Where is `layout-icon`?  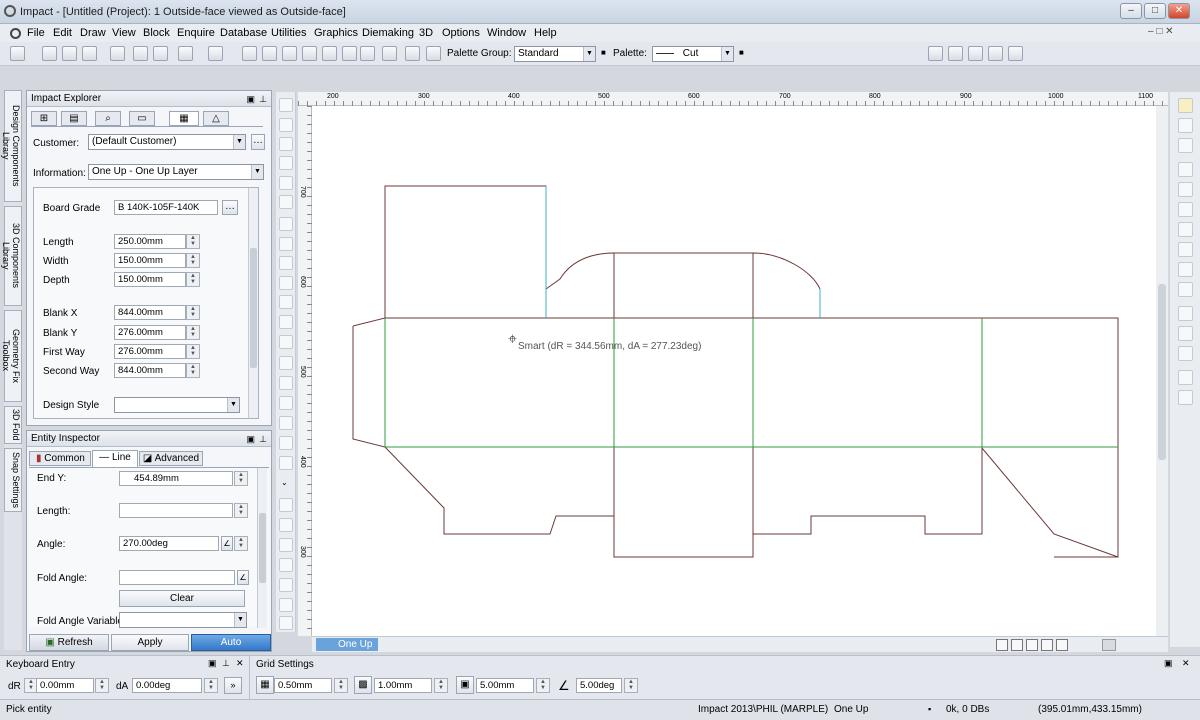
layout-icon is located at coordinates (412, 53).